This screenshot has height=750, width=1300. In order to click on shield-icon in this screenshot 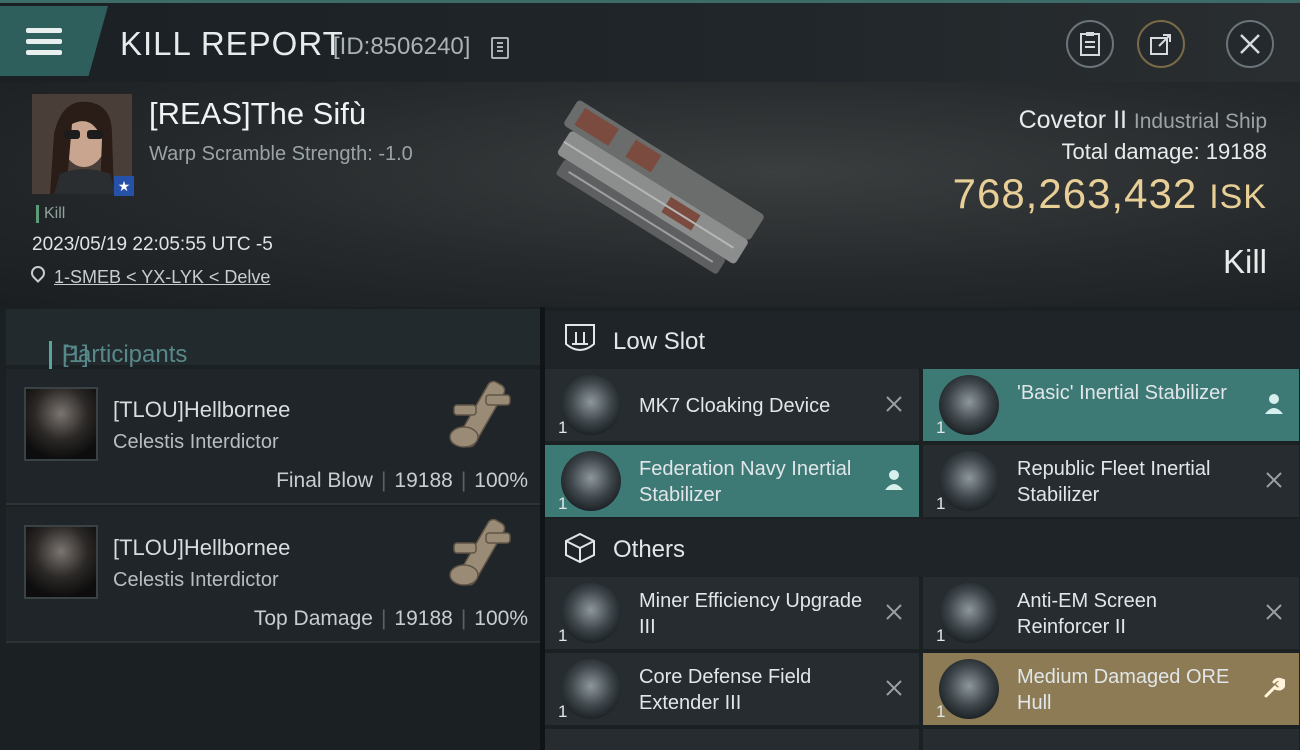, I will do `click(580, 337)`.